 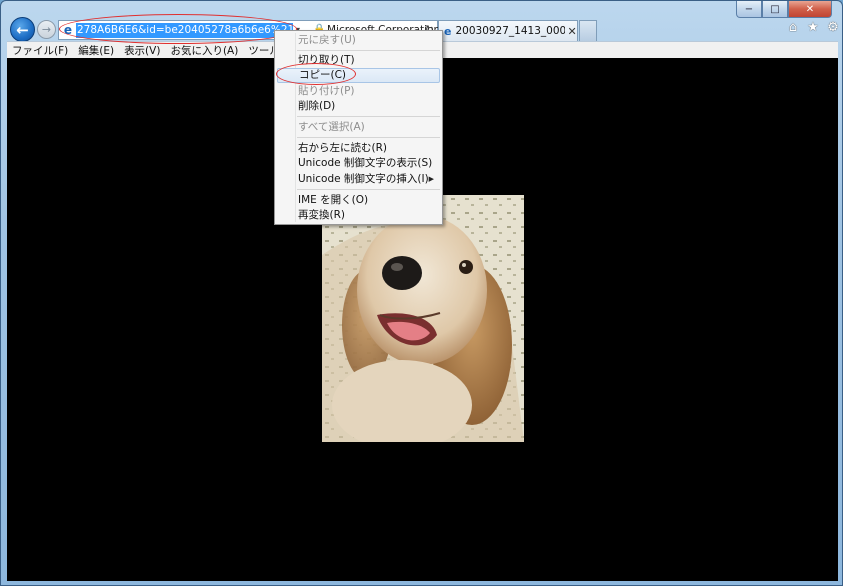 I want to click on new-tab-button, so click(x=588, y=30).